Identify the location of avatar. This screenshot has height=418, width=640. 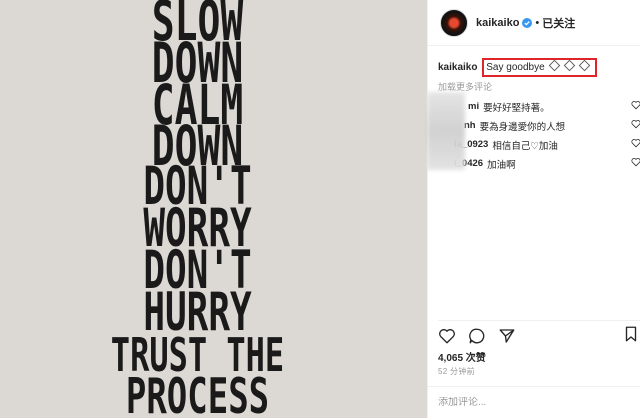
(454, 22).